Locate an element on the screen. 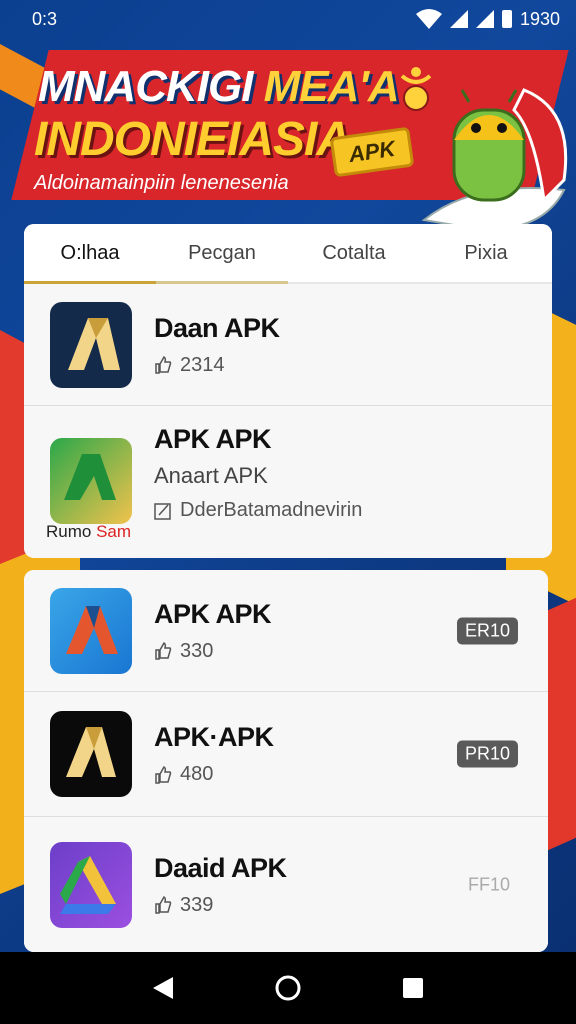 The height and width of the screenshot is (1024, 576). caption-part: Rumo is located at coordinates (69, 531).